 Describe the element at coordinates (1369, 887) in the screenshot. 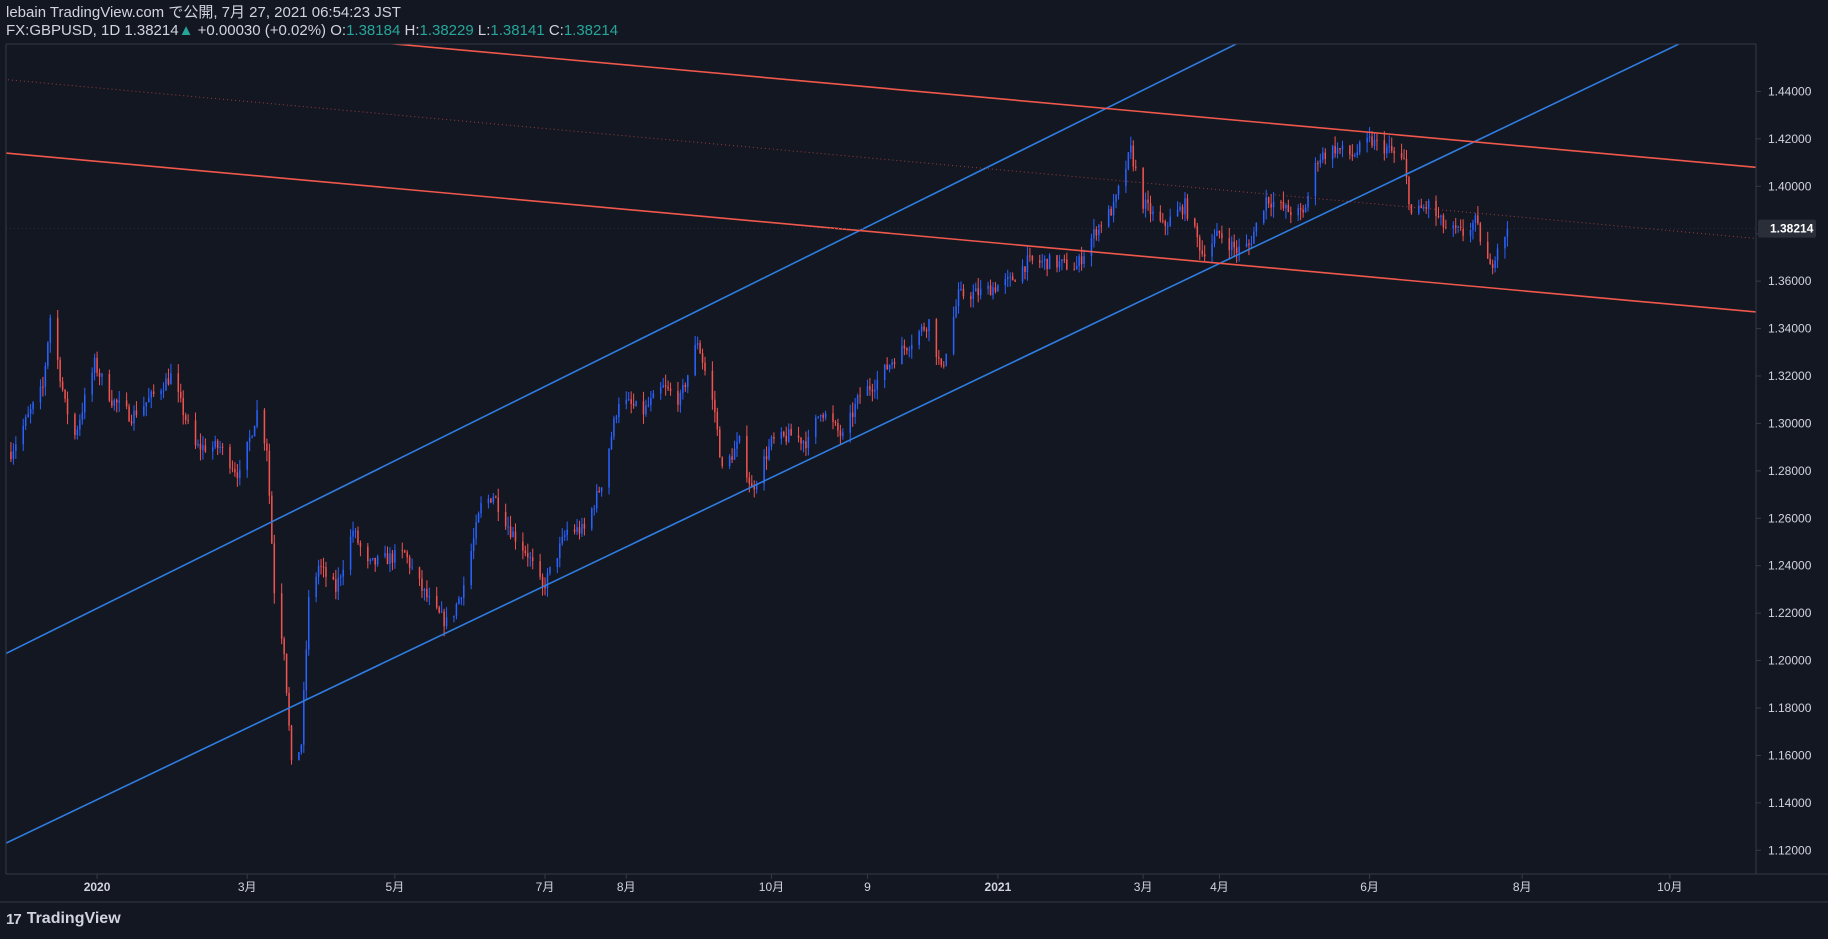

I see `time-tick-label: 6月` at that location.